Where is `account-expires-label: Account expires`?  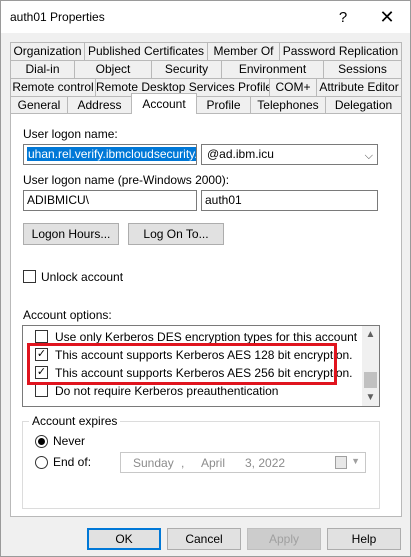 account-expires-label: Account expires is located at coordinates (75, 421).